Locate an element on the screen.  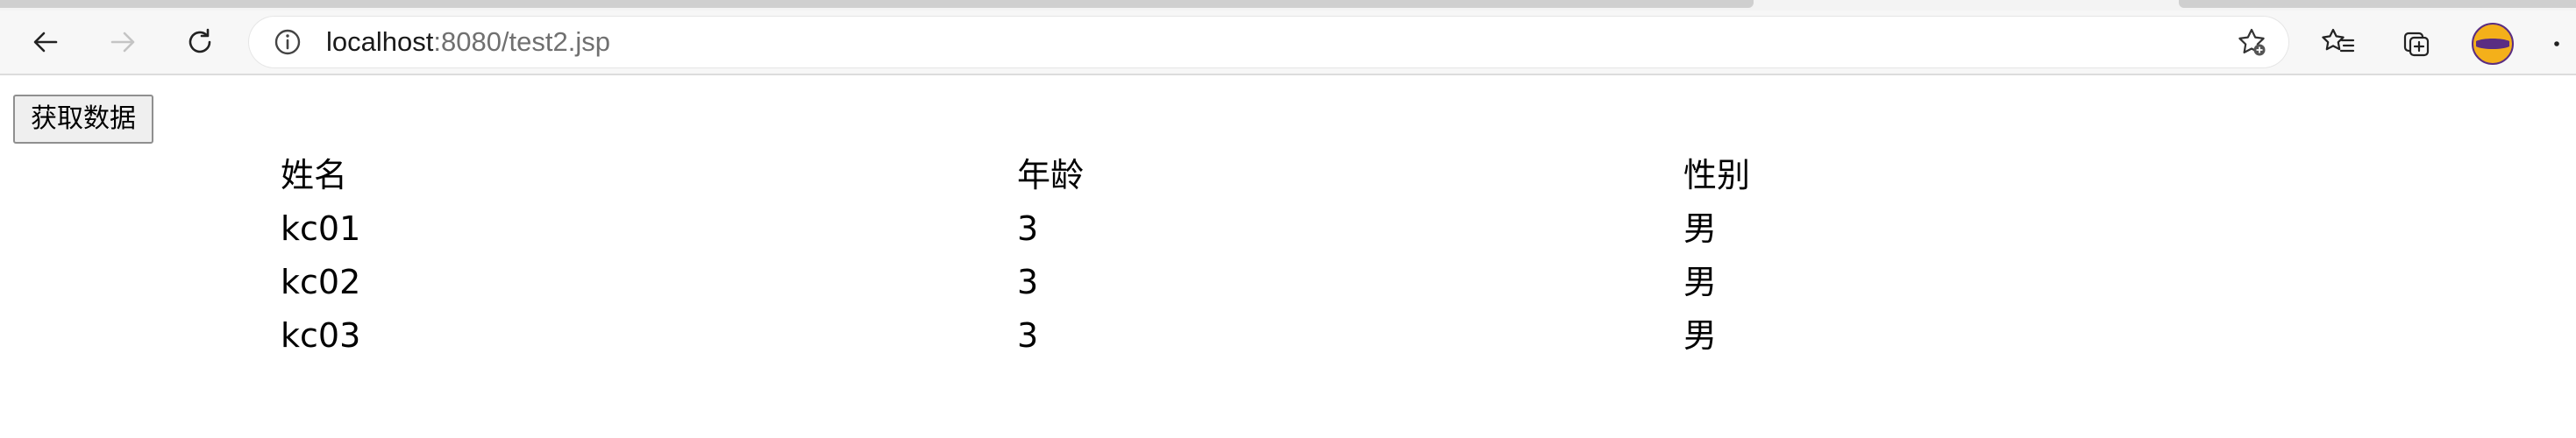
url-host: localhost is located at coordinates (380, 41).